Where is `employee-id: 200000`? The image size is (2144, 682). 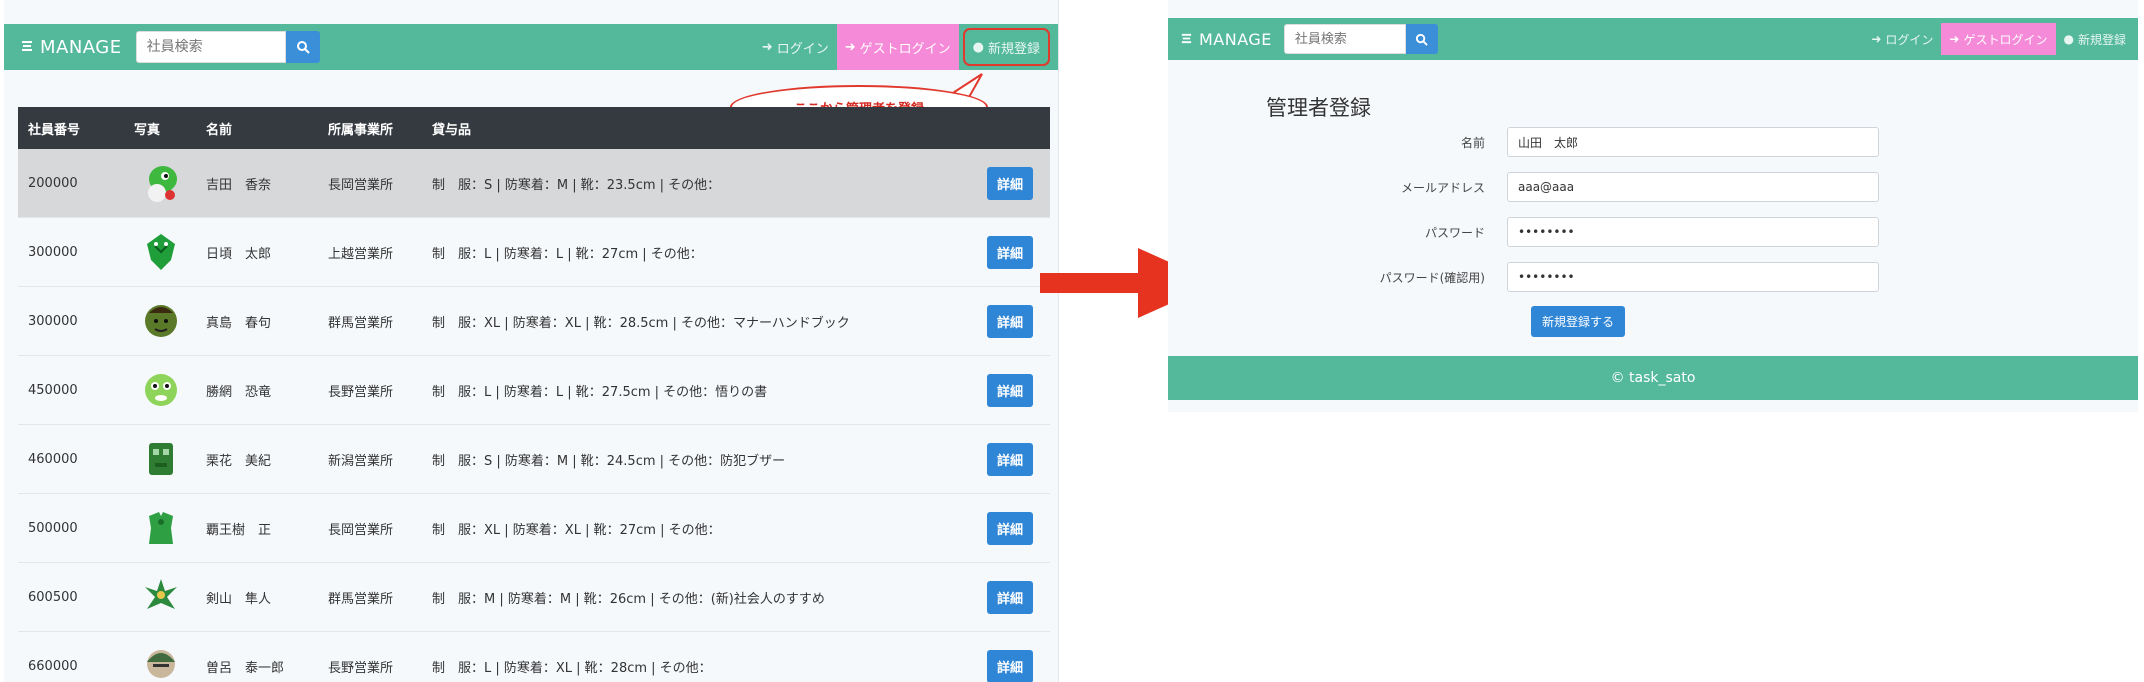 employee-id: 200000 is located at coordinates (53, 183).